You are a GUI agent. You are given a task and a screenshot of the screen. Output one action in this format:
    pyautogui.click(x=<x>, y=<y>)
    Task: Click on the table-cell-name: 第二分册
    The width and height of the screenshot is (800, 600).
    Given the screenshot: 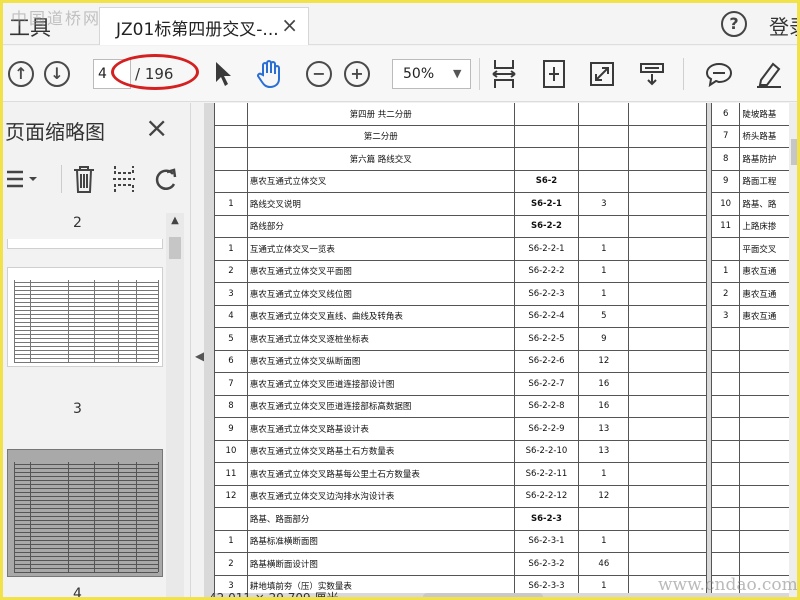 What is the action you would take?
    pyautogui.click(x=380, y=136)
    